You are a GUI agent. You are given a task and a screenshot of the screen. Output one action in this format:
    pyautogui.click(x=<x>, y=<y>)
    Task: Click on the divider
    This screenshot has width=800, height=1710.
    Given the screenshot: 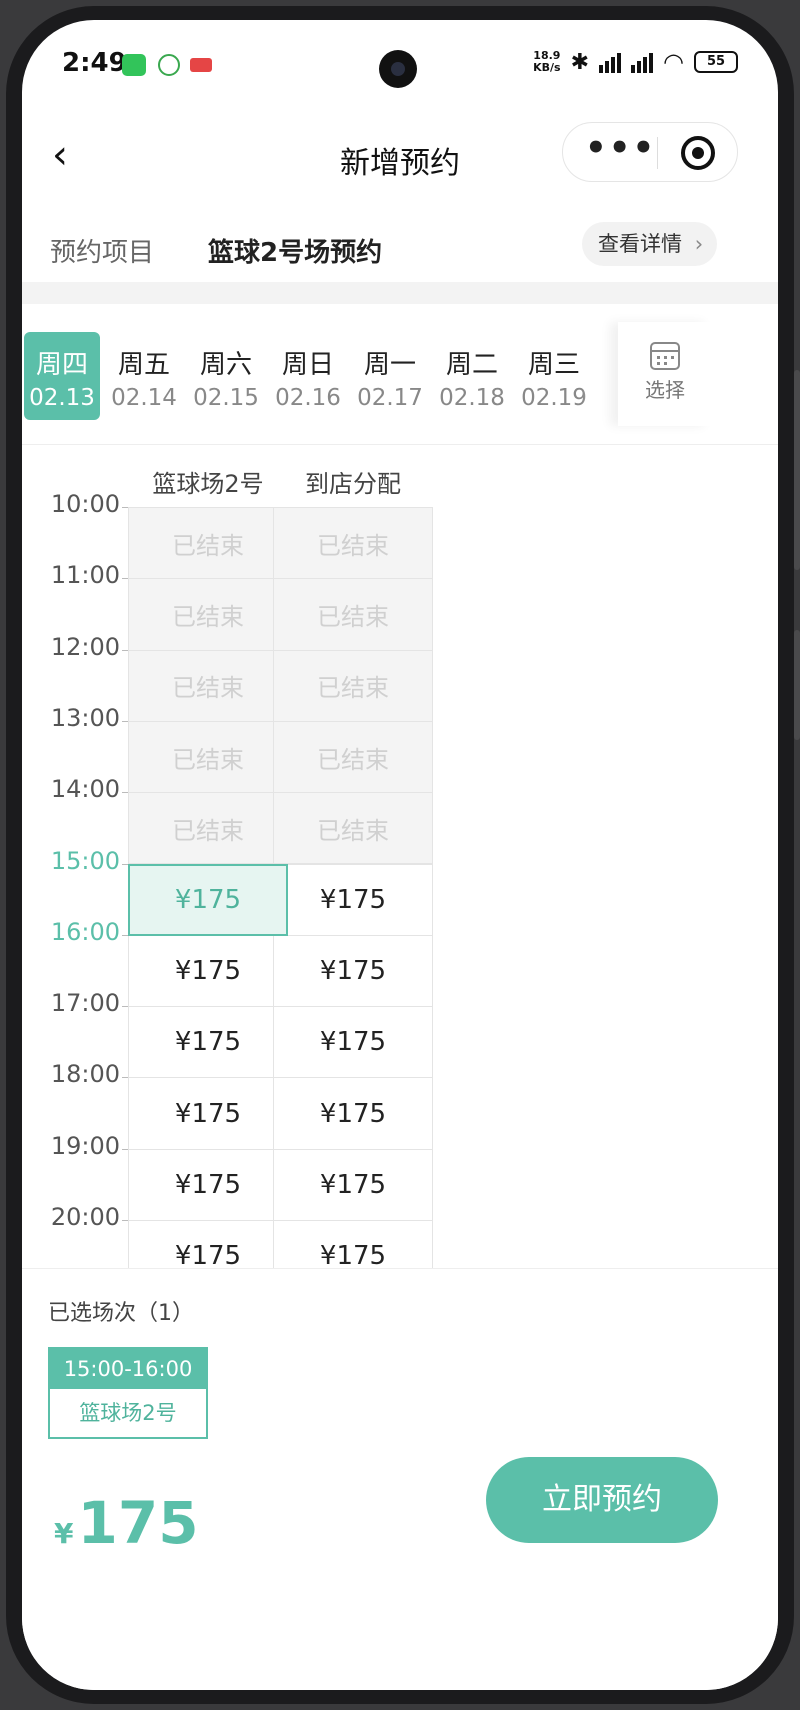 What is the action you would take?
    pyautogui.click(x=400, y=444)
    